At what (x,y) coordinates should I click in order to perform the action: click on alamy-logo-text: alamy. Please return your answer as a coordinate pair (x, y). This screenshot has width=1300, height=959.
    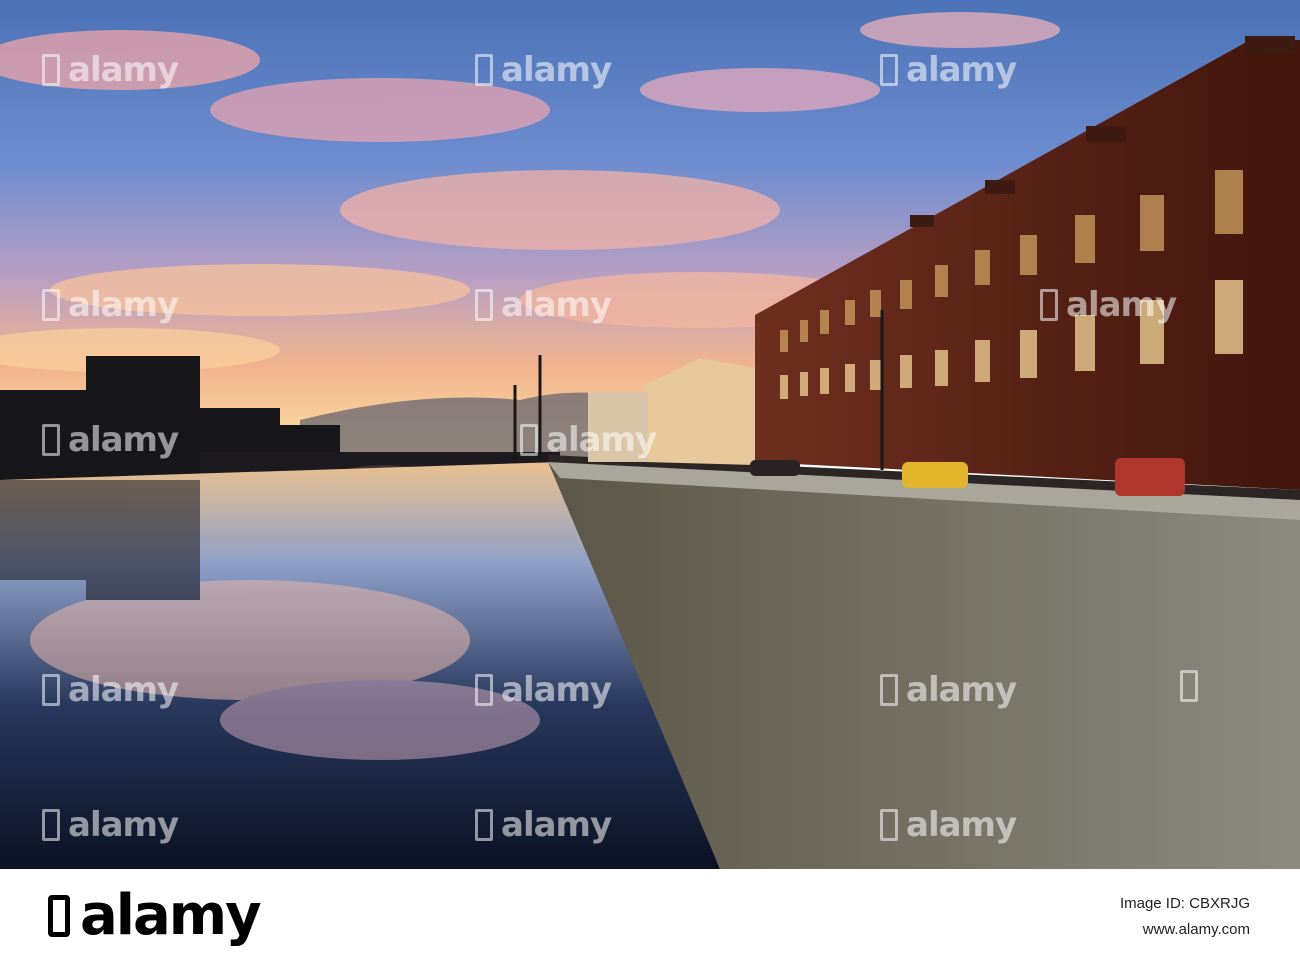
    Looking at the image, I should click on (171, 915).